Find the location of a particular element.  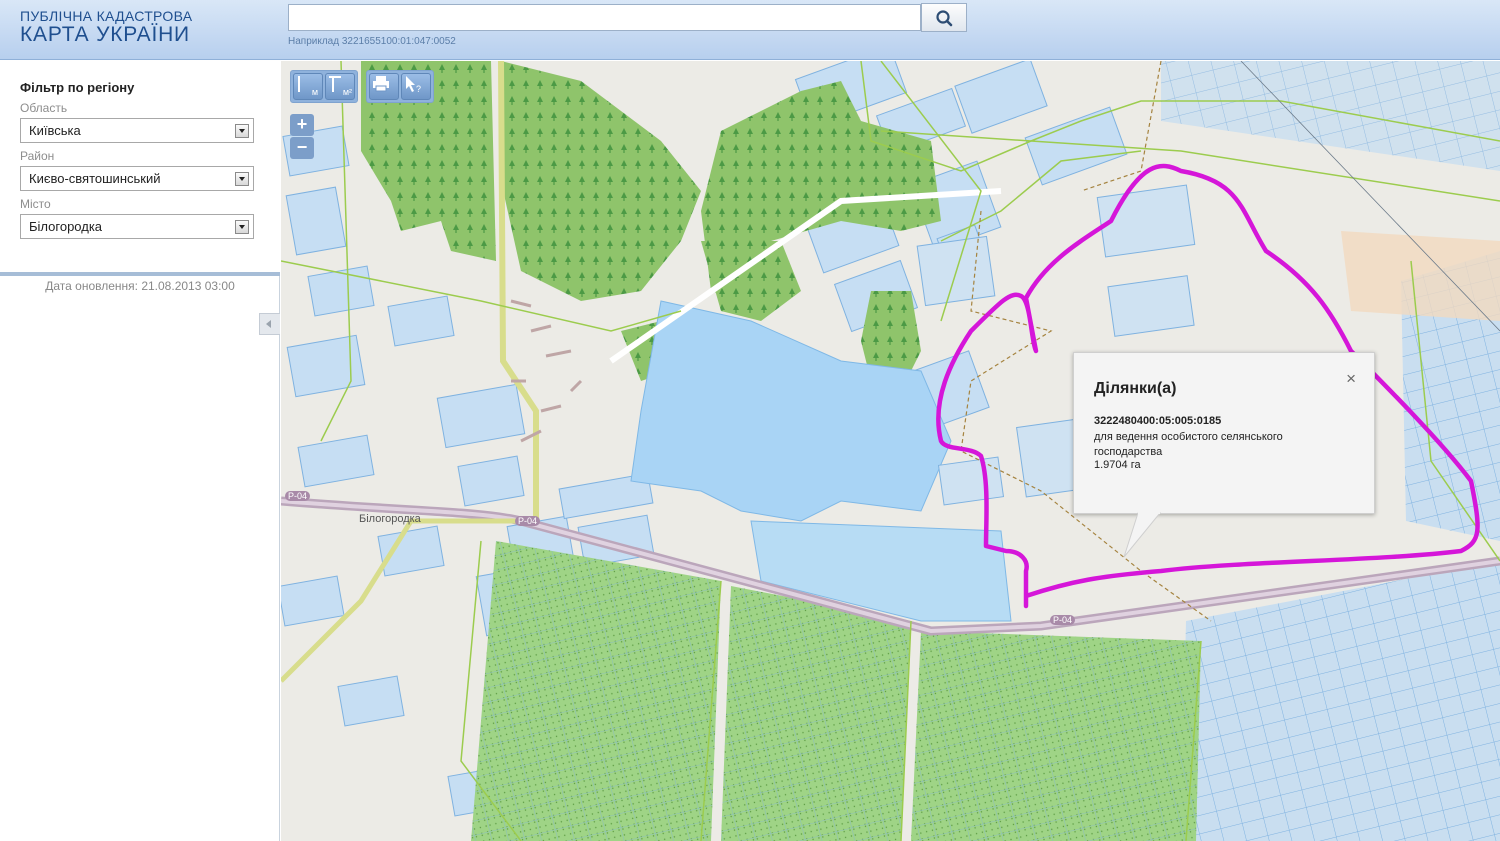

orange-parcels is located at coordinates (1420, 276).